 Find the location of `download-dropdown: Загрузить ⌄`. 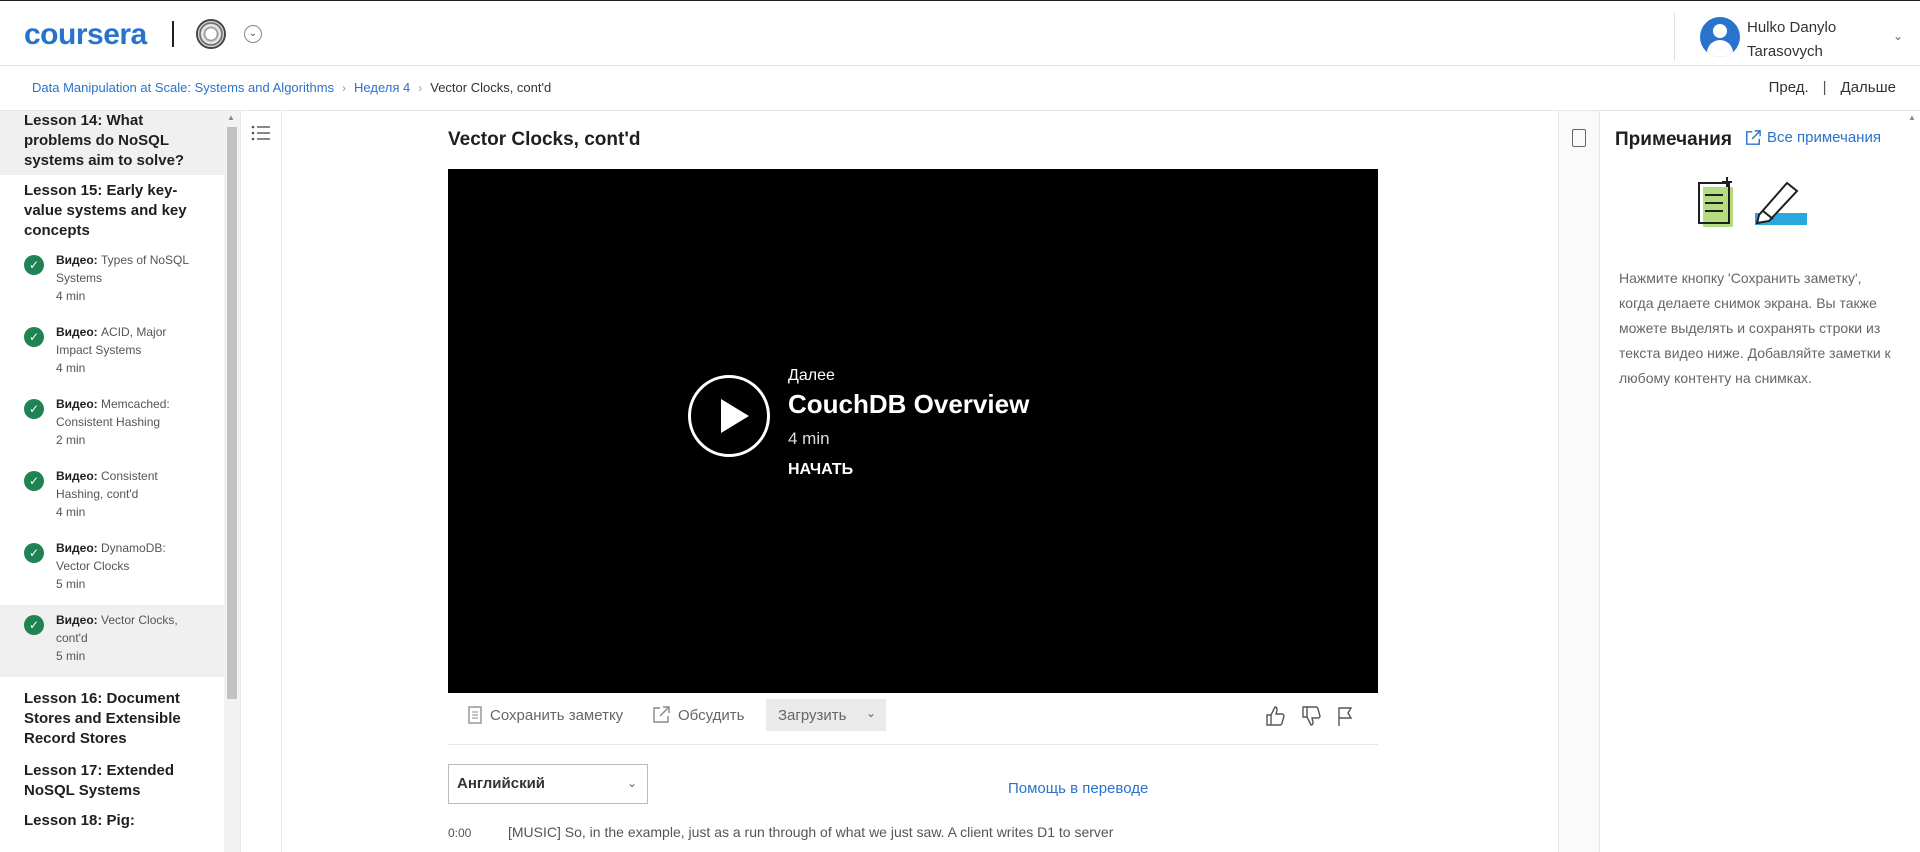

download-dropdown: Загрузить ⌄ is located at coordinates (826, 715).